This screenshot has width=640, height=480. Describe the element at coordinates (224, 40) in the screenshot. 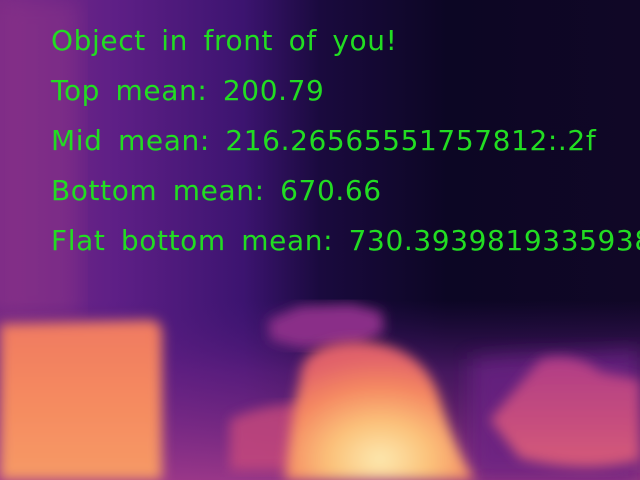

I see `overlay-line-warning: Object in front of you!` at that location.